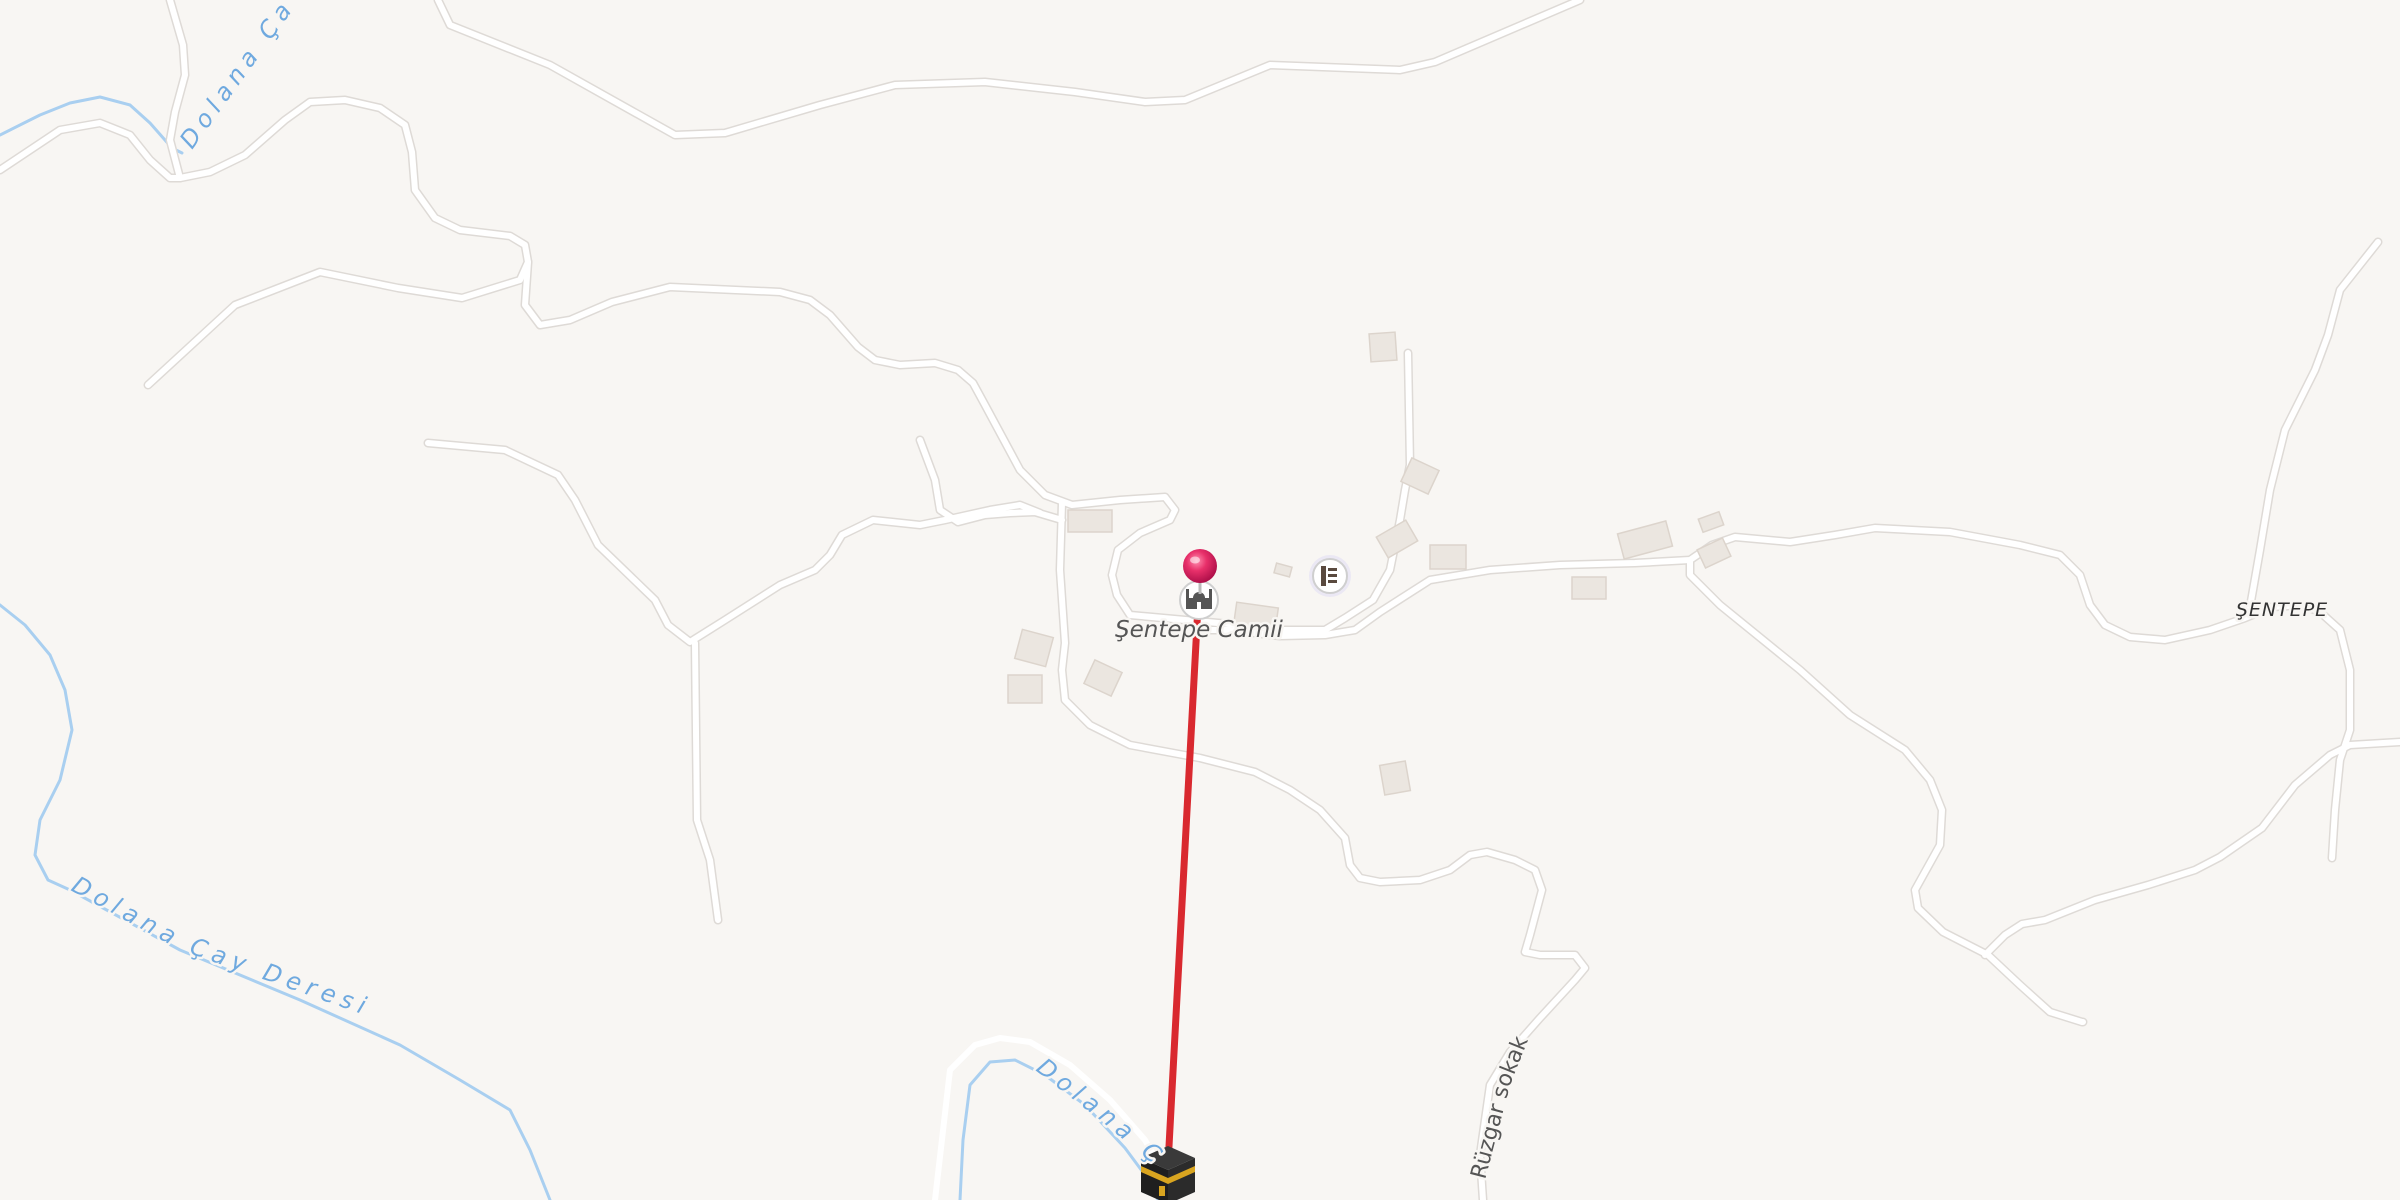 The height and width of the screenshot is (1200, 2400). What do you see at coordinates (1101, 1113) in the screenshot?
I see `river-label-dolana-south: Dolana Ç` at bounding box center [1101, 1113].